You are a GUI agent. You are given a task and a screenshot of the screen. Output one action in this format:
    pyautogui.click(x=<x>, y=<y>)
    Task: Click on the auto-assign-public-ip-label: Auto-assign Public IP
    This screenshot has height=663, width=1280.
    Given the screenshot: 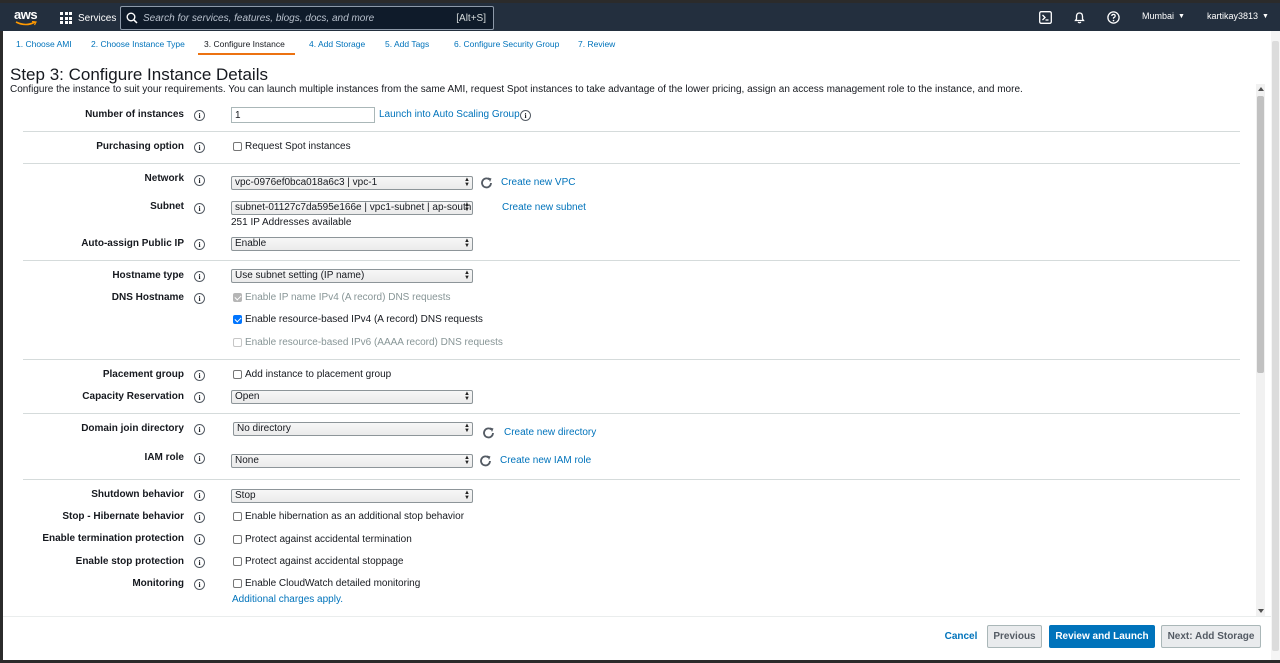 What is the action you would take?
    pyautogui.click(x=132, y=243)
    